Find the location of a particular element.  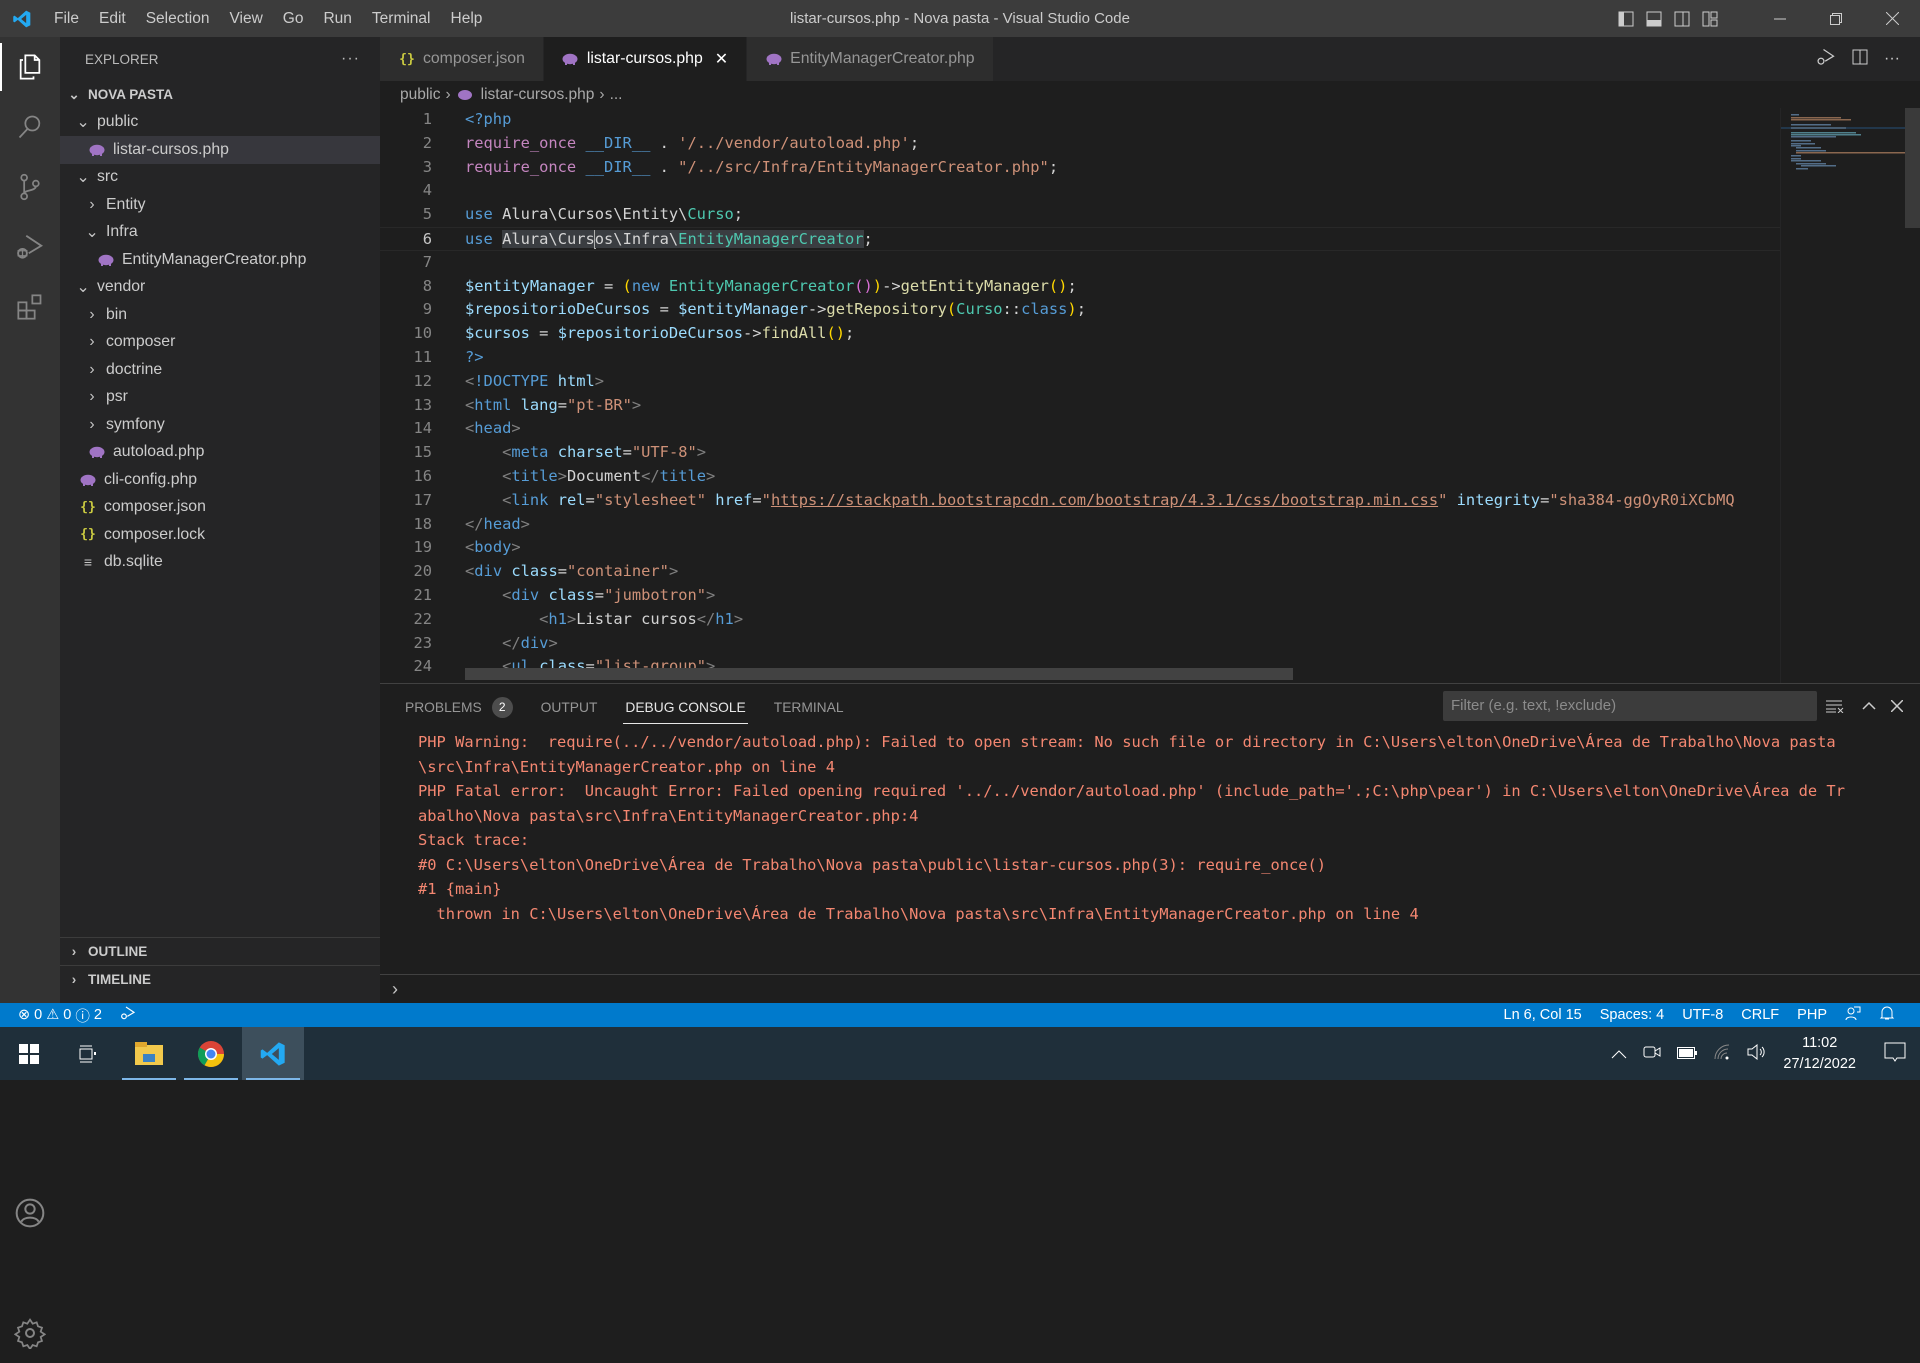

extensions-icon is located at coordinates (30, 307).